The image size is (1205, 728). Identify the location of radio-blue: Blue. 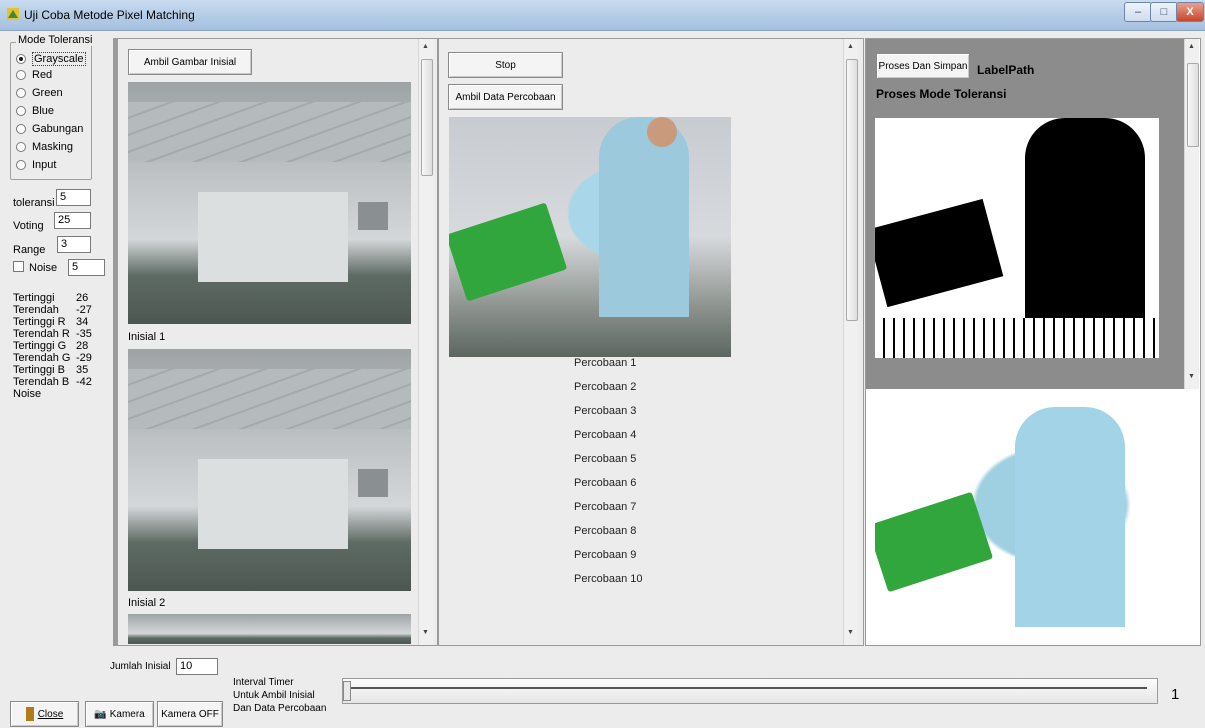
(35, 111).